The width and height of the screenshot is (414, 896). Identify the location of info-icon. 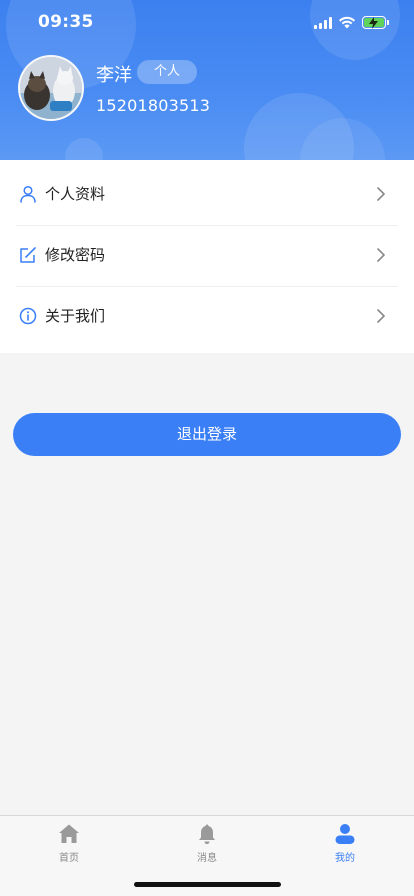
(28, 315).